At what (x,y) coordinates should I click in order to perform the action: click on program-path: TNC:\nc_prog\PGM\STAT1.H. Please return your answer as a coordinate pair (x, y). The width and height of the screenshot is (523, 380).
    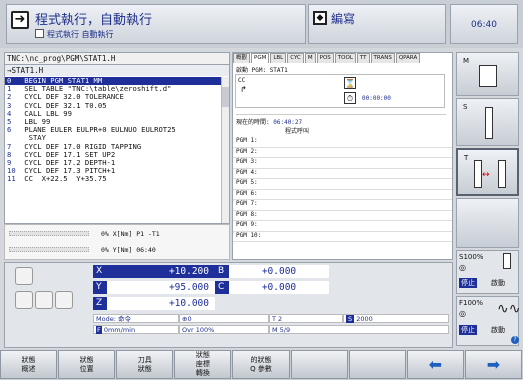
    Looking at the image, I should click on (117, 59).